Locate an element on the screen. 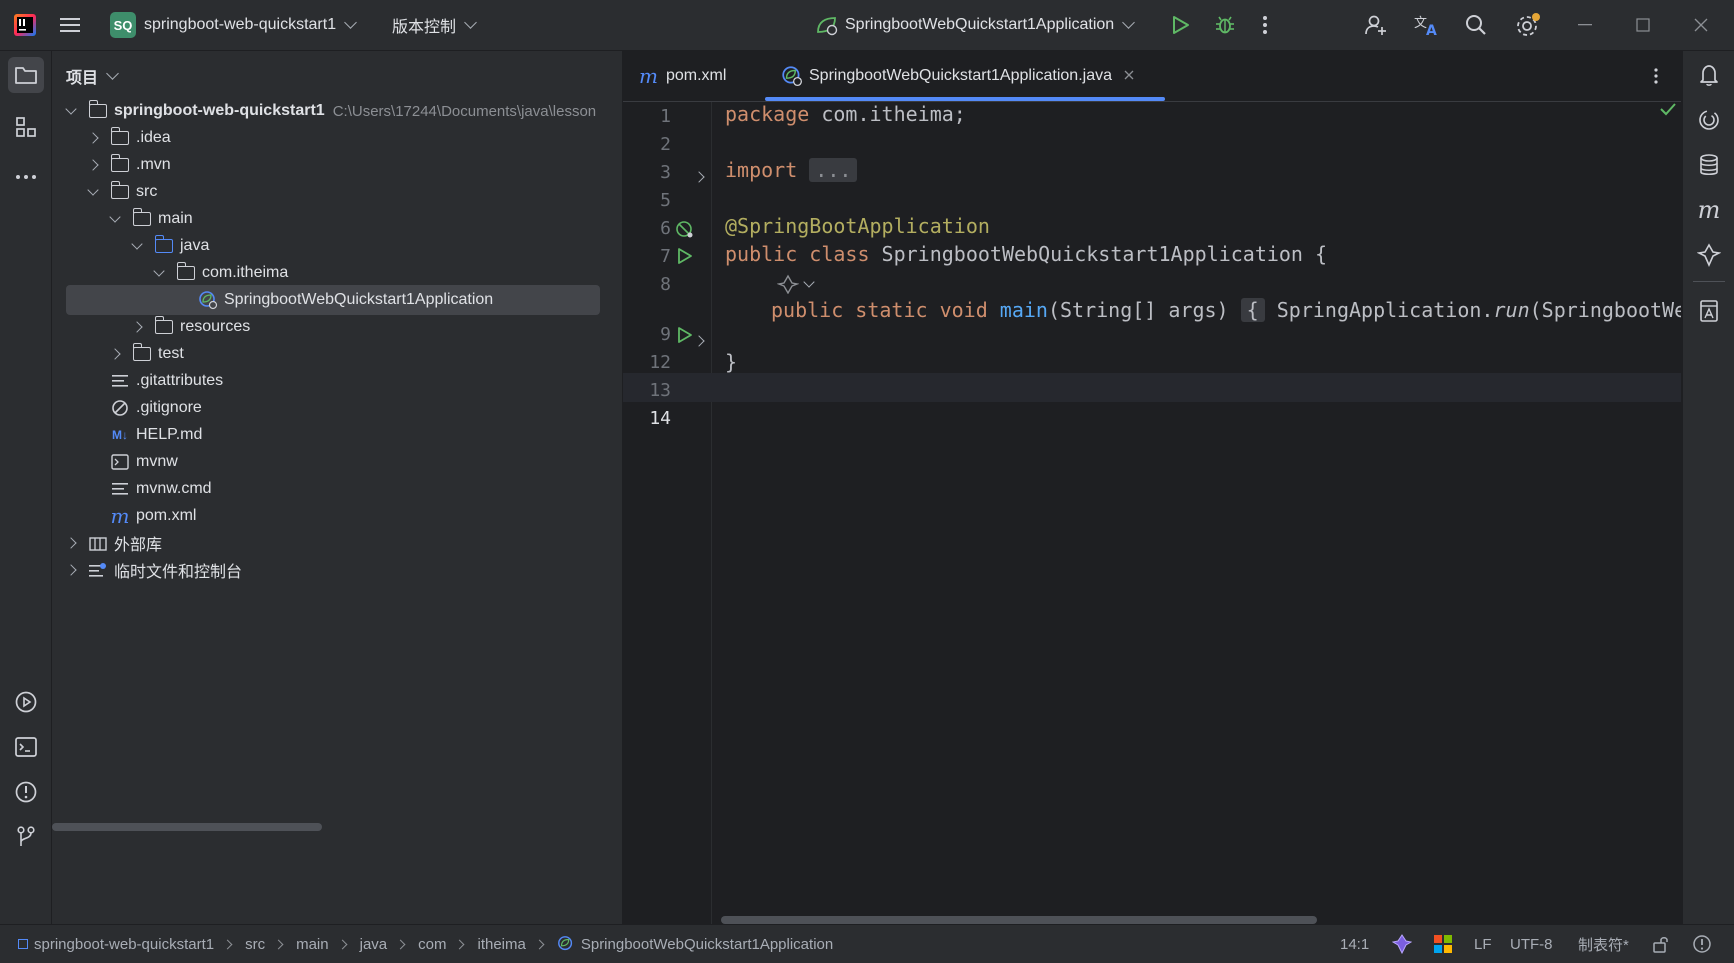 The height and width of the screenshot is (963, 1734). horizontal-scrollbar is located at coordinates (187, 827).